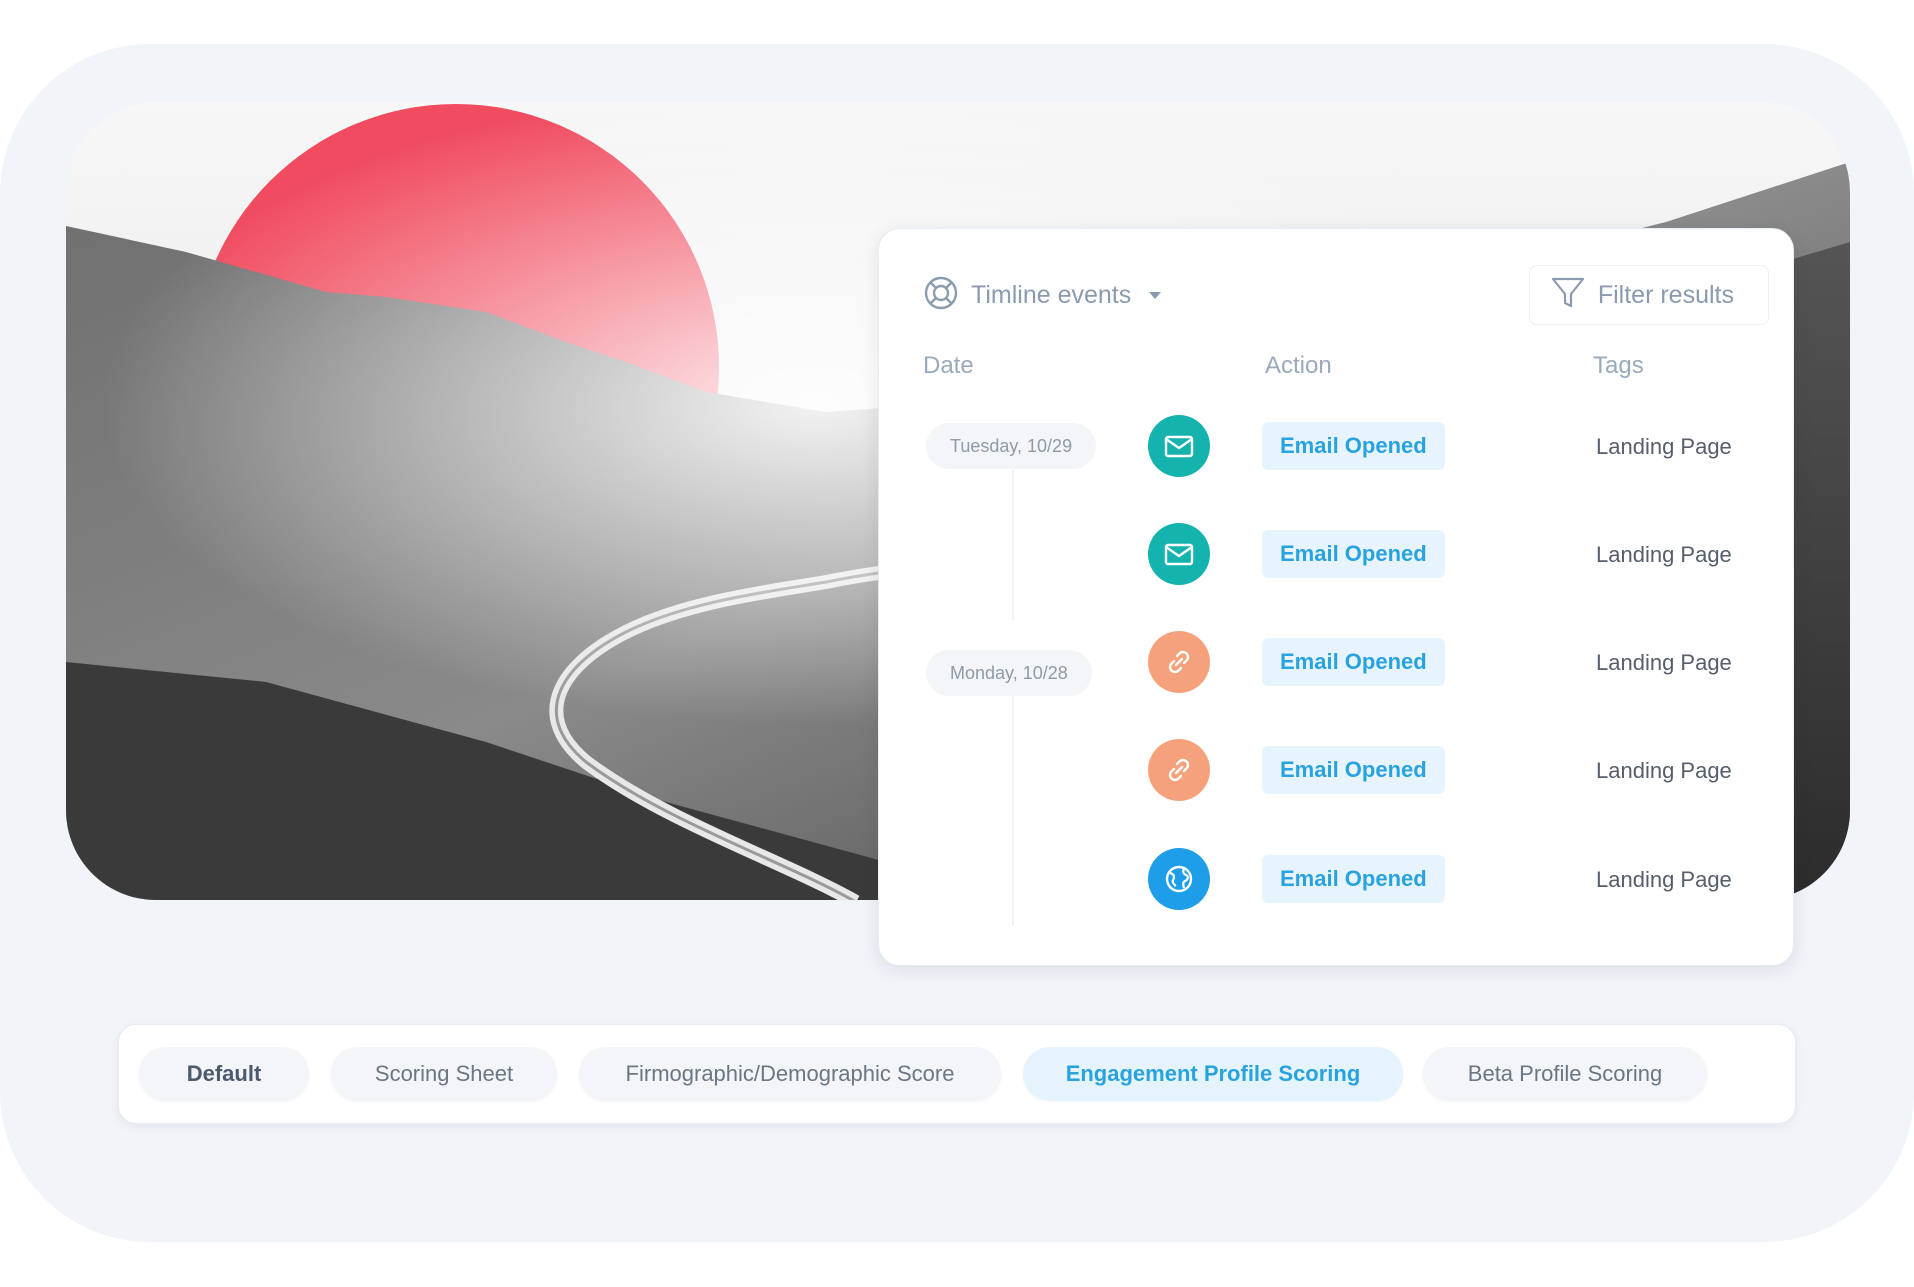  I want to click on lifebuoy-icon, so click(941, 295).